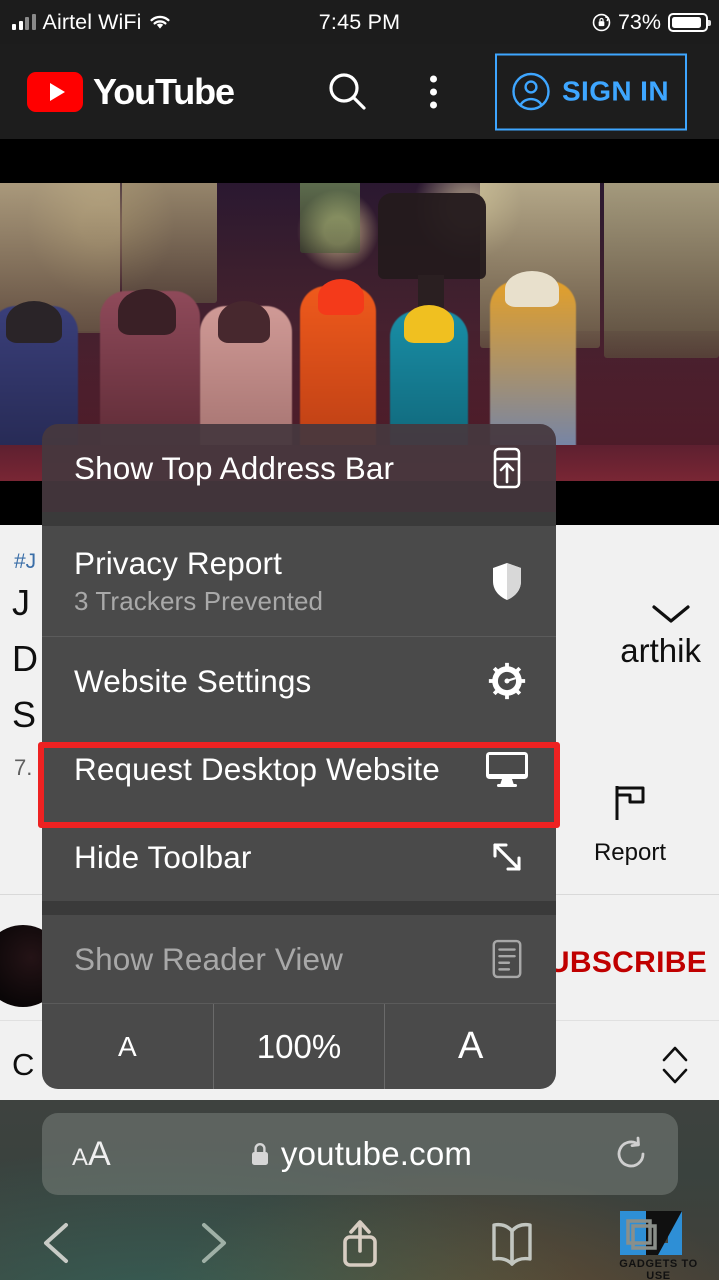  I want to click on hashtag-link: #J, so click(25, 562).